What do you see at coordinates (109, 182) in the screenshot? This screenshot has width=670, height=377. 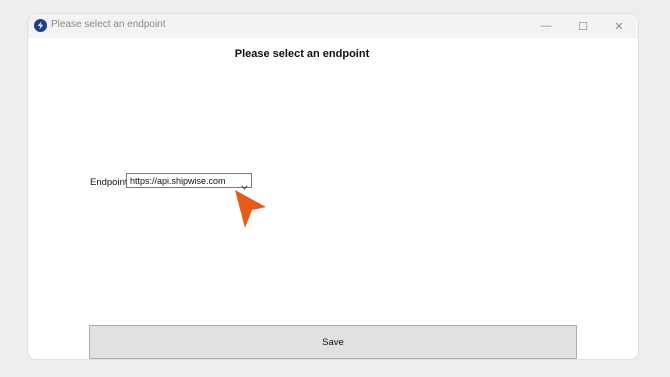 I see `endpoint-label: Endpoint` at bounding box center [109, 182].